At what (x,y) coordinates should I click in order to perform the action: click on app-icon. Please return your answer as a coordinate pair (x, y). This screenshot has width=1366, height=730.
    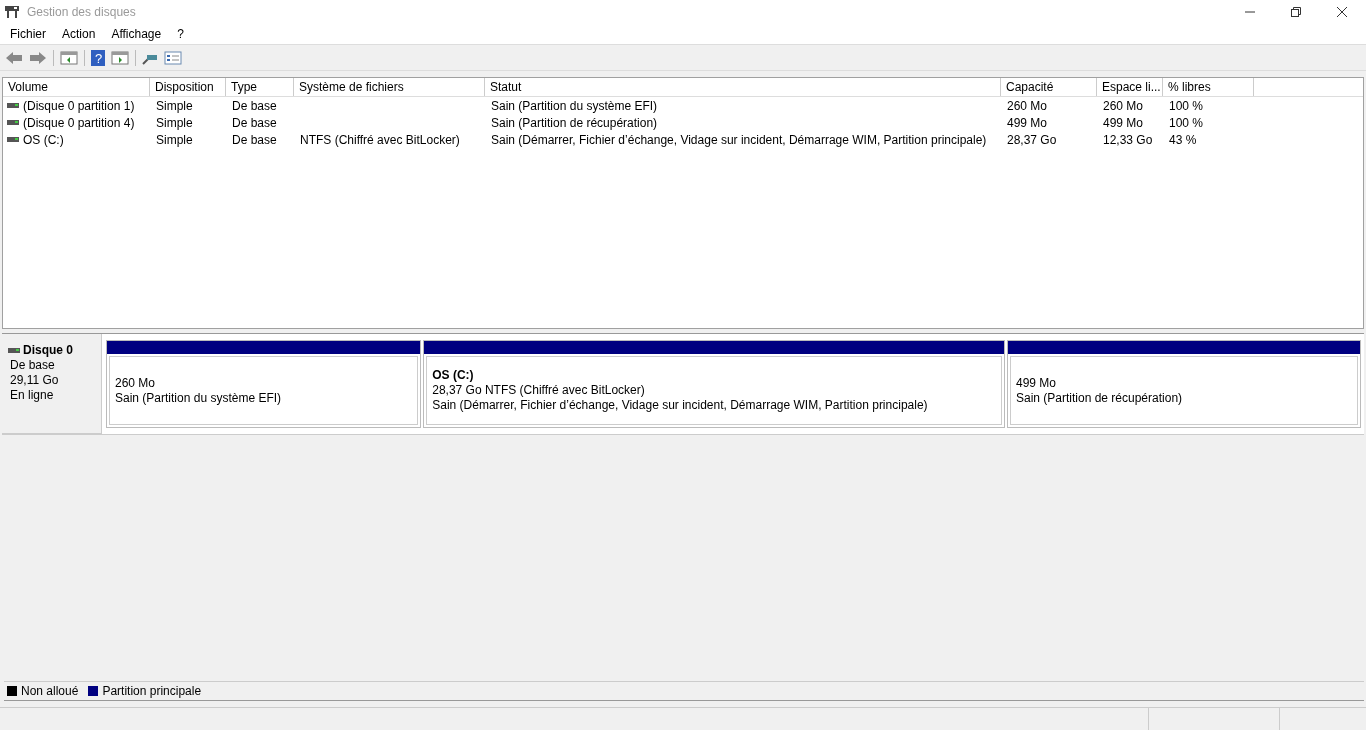
    Looking at the image, I should click on (12, 12).